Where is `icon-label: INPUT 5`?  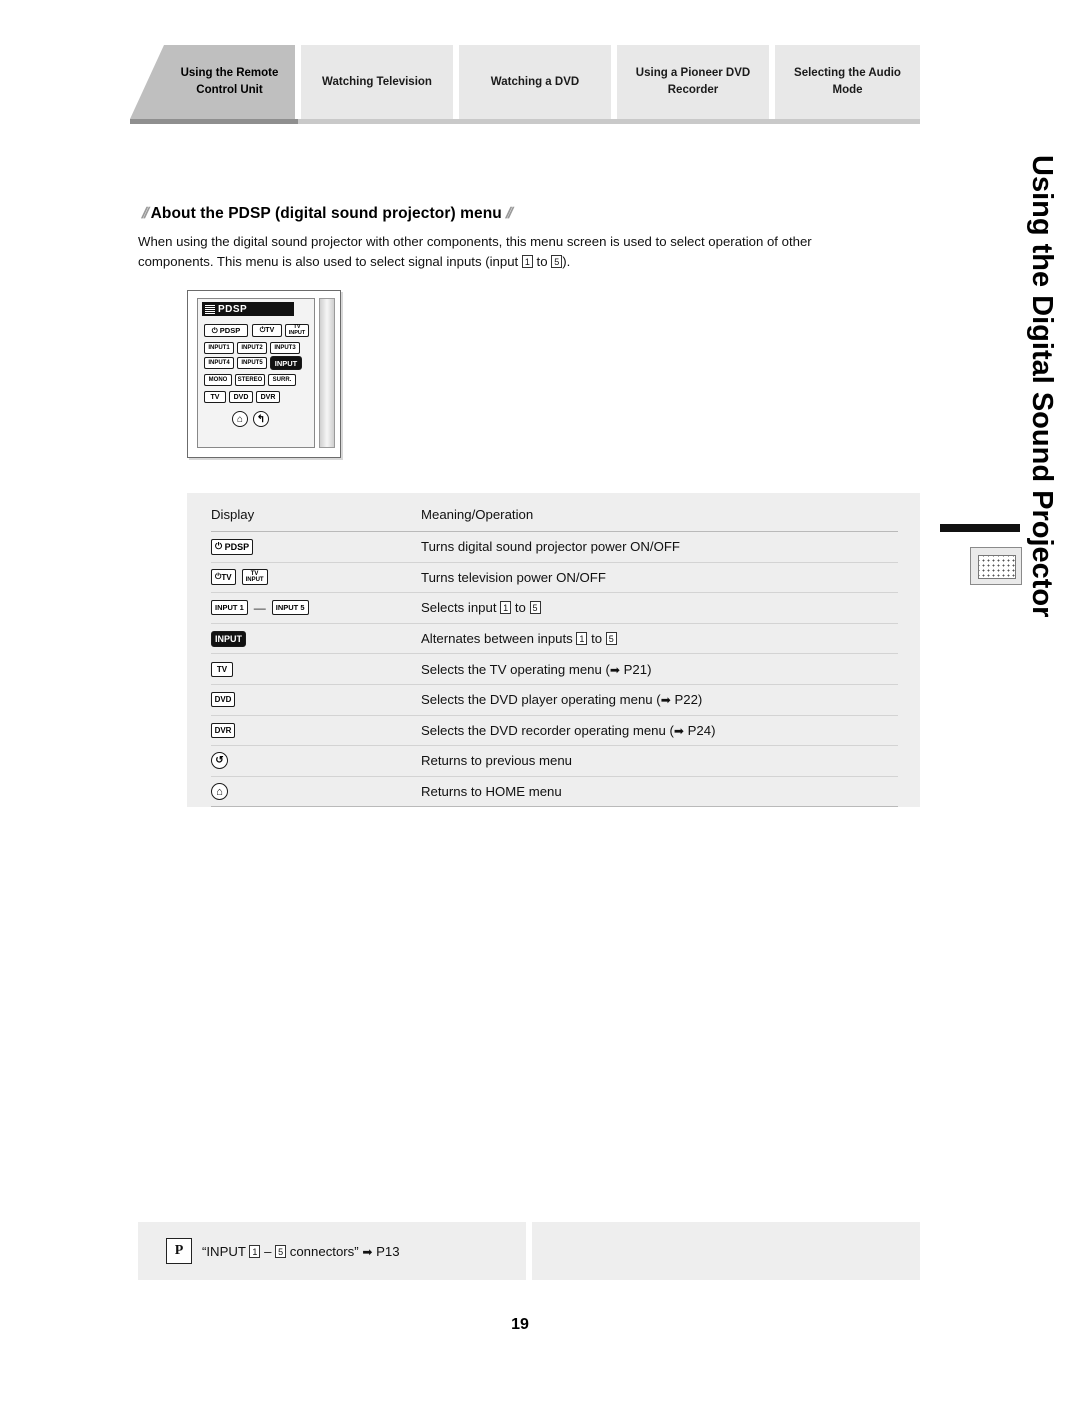 icon-label: INPUT 5 is located at coordinates (290, 608).